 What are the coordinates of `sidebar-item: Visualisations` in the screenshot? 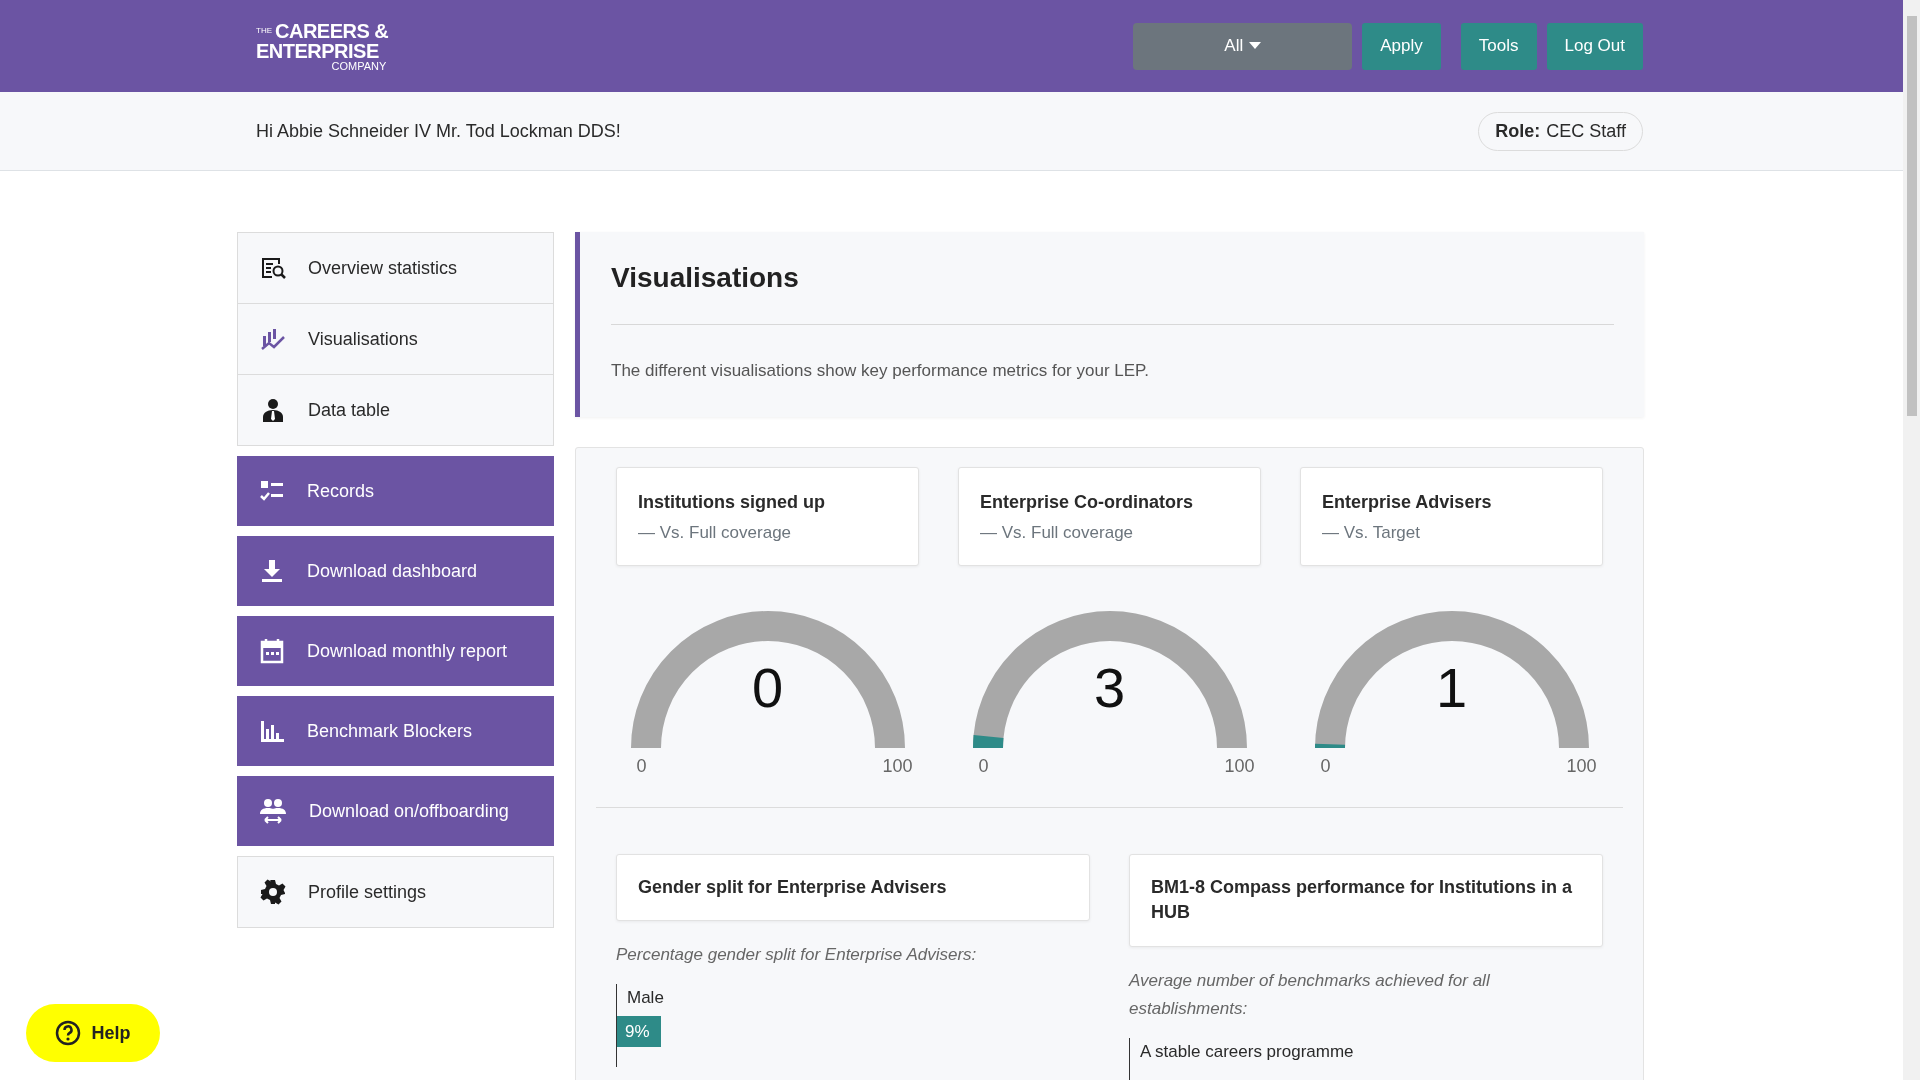 It's located at (395, 339).